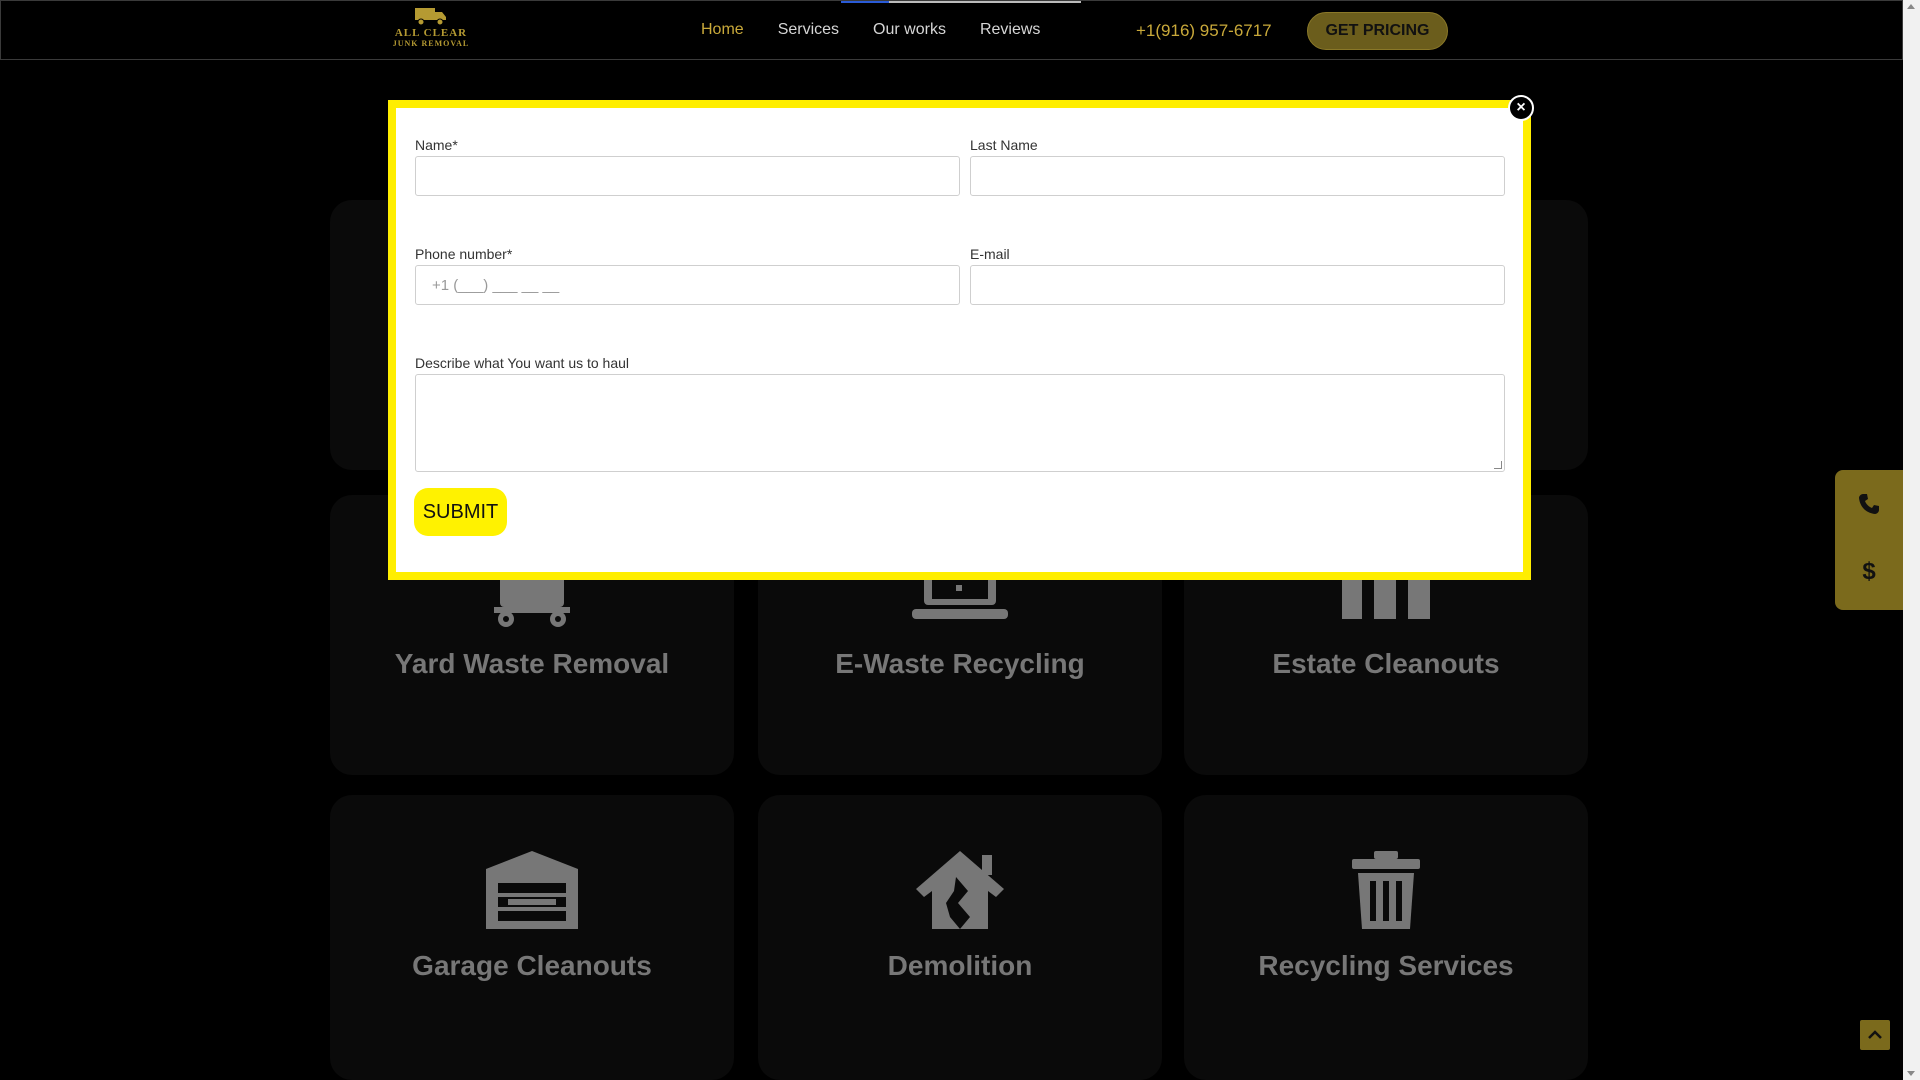  Describe the element at coordinates (1386, 890) in the screenshot. I see `trash-can-icon` at that location.